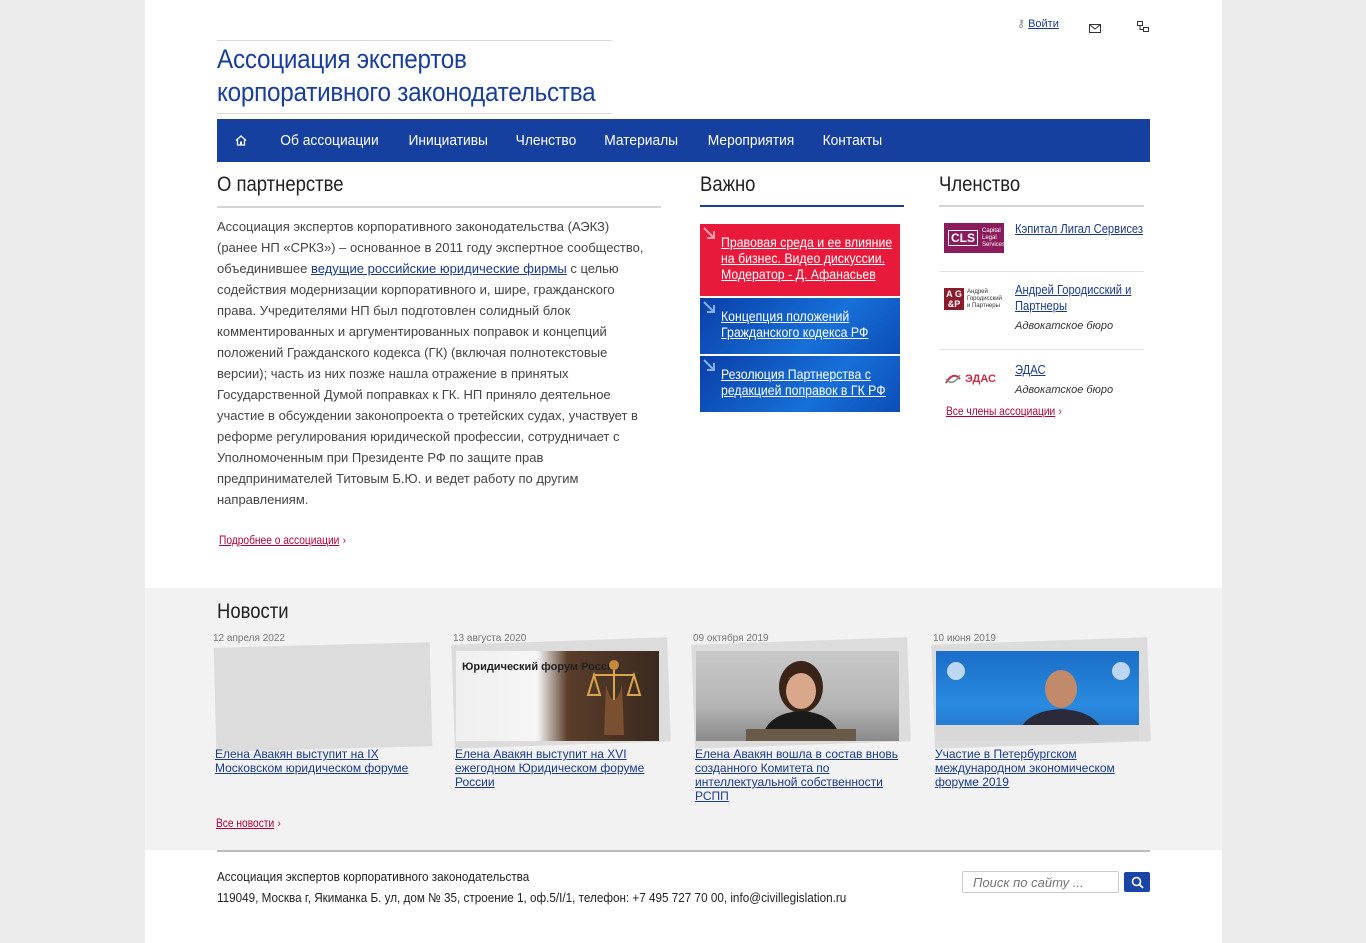  What do you see at coordinates (1043, 23) in the screenshot?
I see `login-label: Войти` at bounding box center [1043, 23].